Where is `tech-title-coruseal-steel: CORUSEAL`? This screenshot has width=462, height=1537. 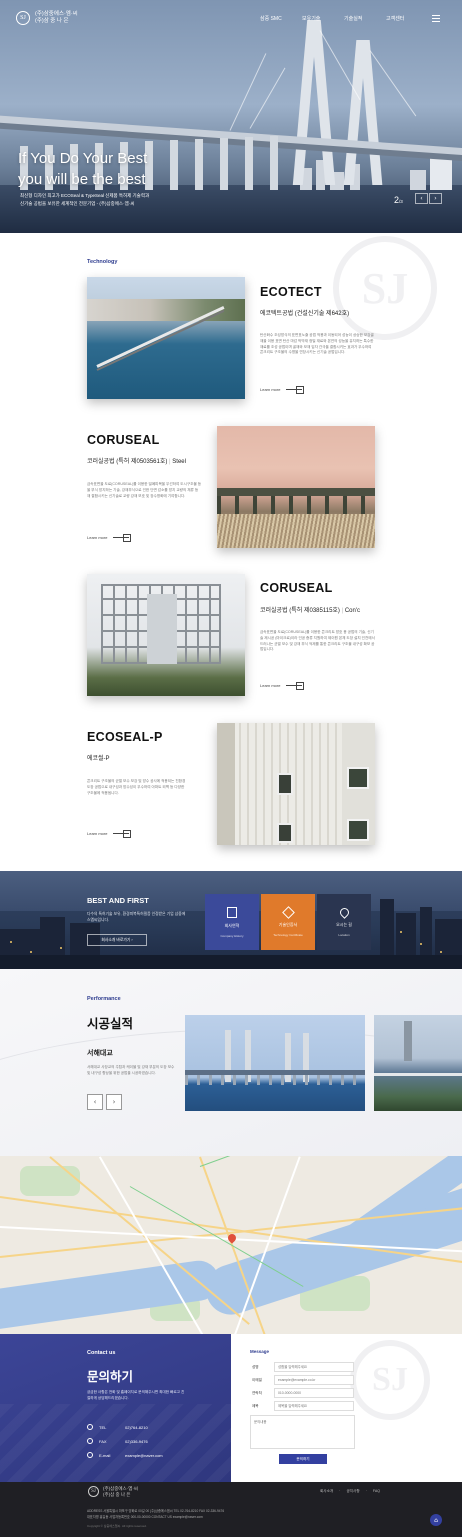 tech-title-coruseal-steel: CORUSEAL is located at coordinates (123, 440).